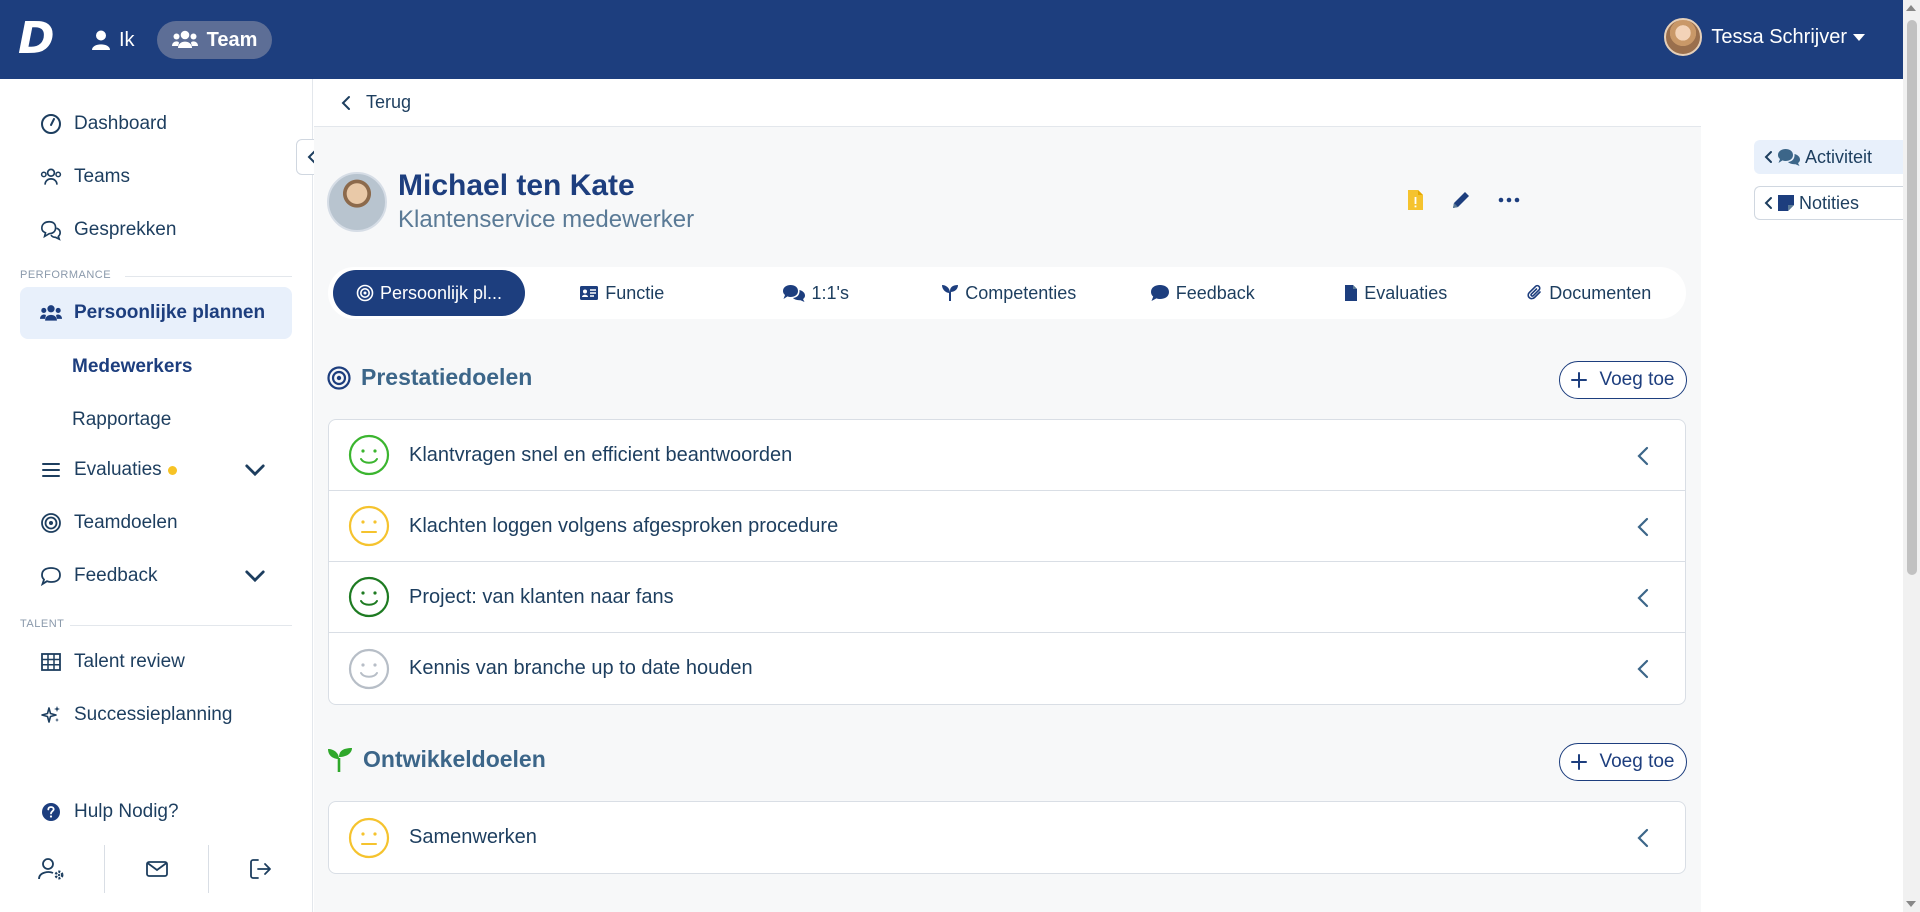 This screenshot has height=912, width=1920. I want to click on goal-title: Project: van klanten naar fans, so click(541, 596).